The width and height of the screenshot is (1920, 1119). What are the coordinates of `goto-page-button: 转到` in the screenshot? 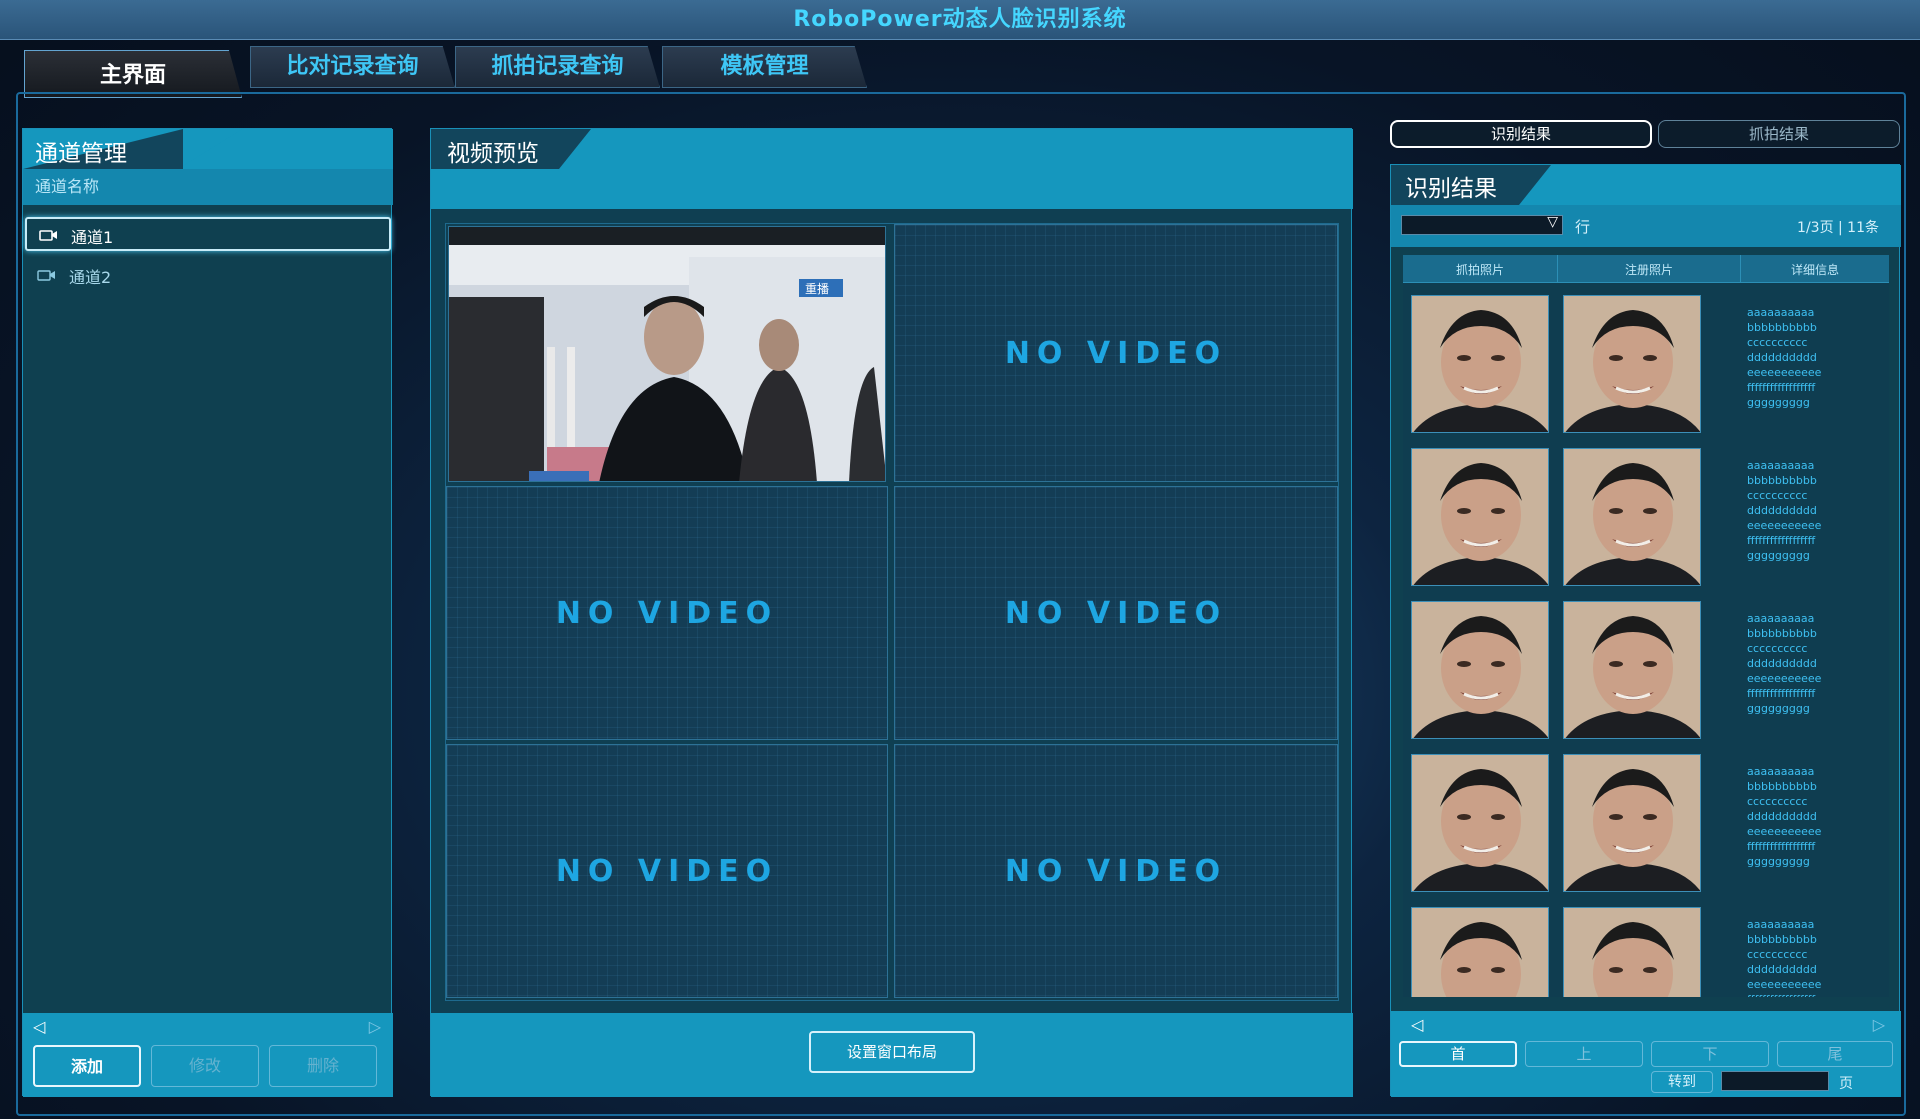 It's located at (1682, 1082).